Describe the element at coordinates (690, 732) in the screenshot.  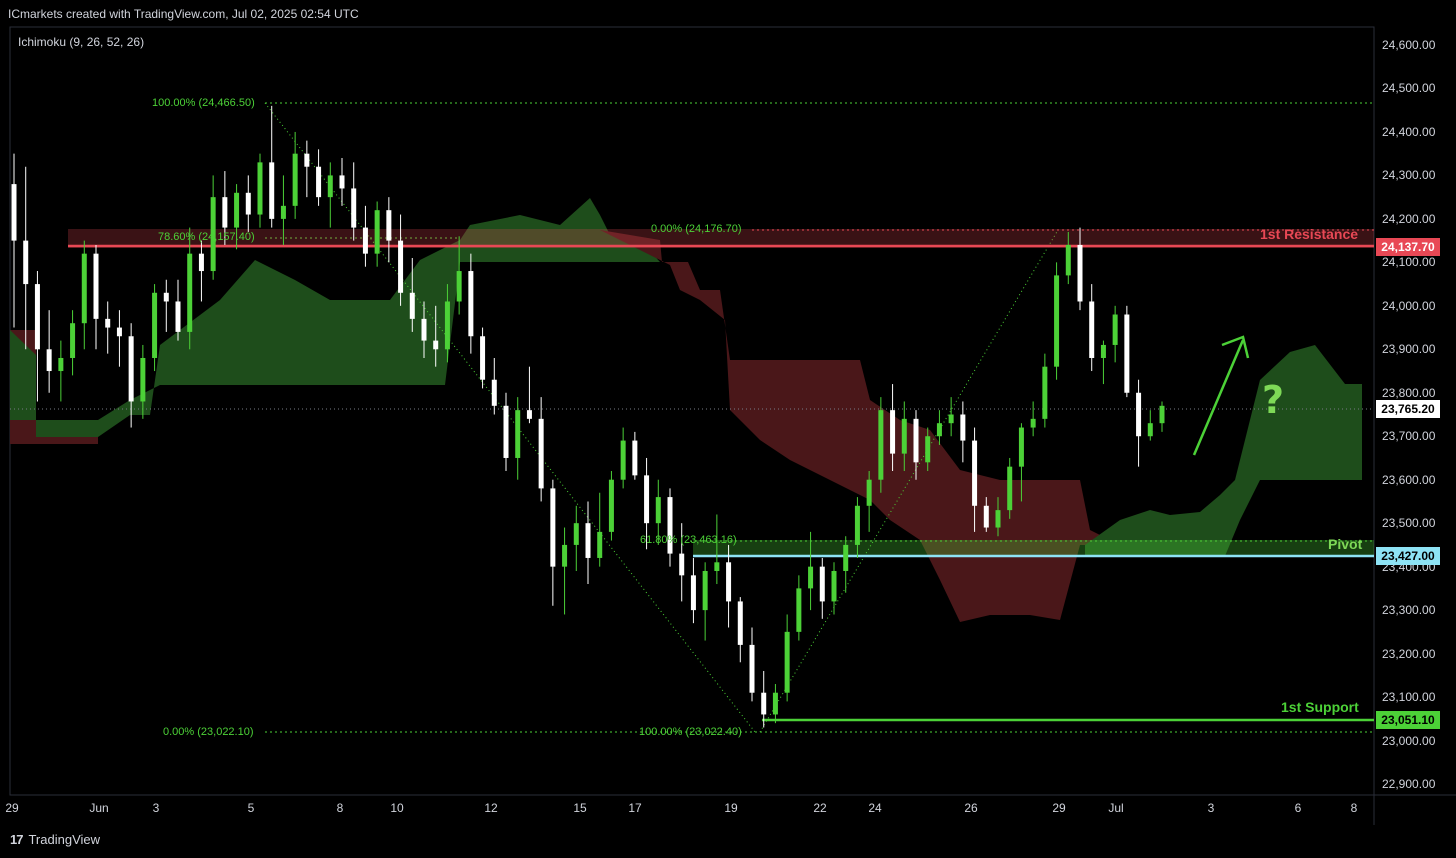
I see `fib-label-100-bottom: 100.00% (23,022.40)` at that location.